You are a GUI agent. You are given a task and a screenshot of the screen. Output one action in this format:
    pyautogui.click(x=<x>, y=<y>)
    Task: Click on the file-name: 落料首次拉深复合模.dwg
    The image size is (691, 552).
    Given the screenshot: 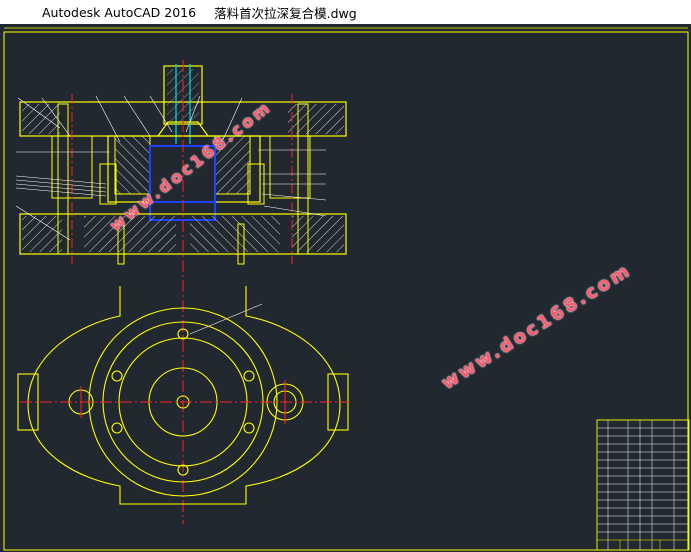 What is the action you would take?
    pyautogui.click(x=285, y=13)
    